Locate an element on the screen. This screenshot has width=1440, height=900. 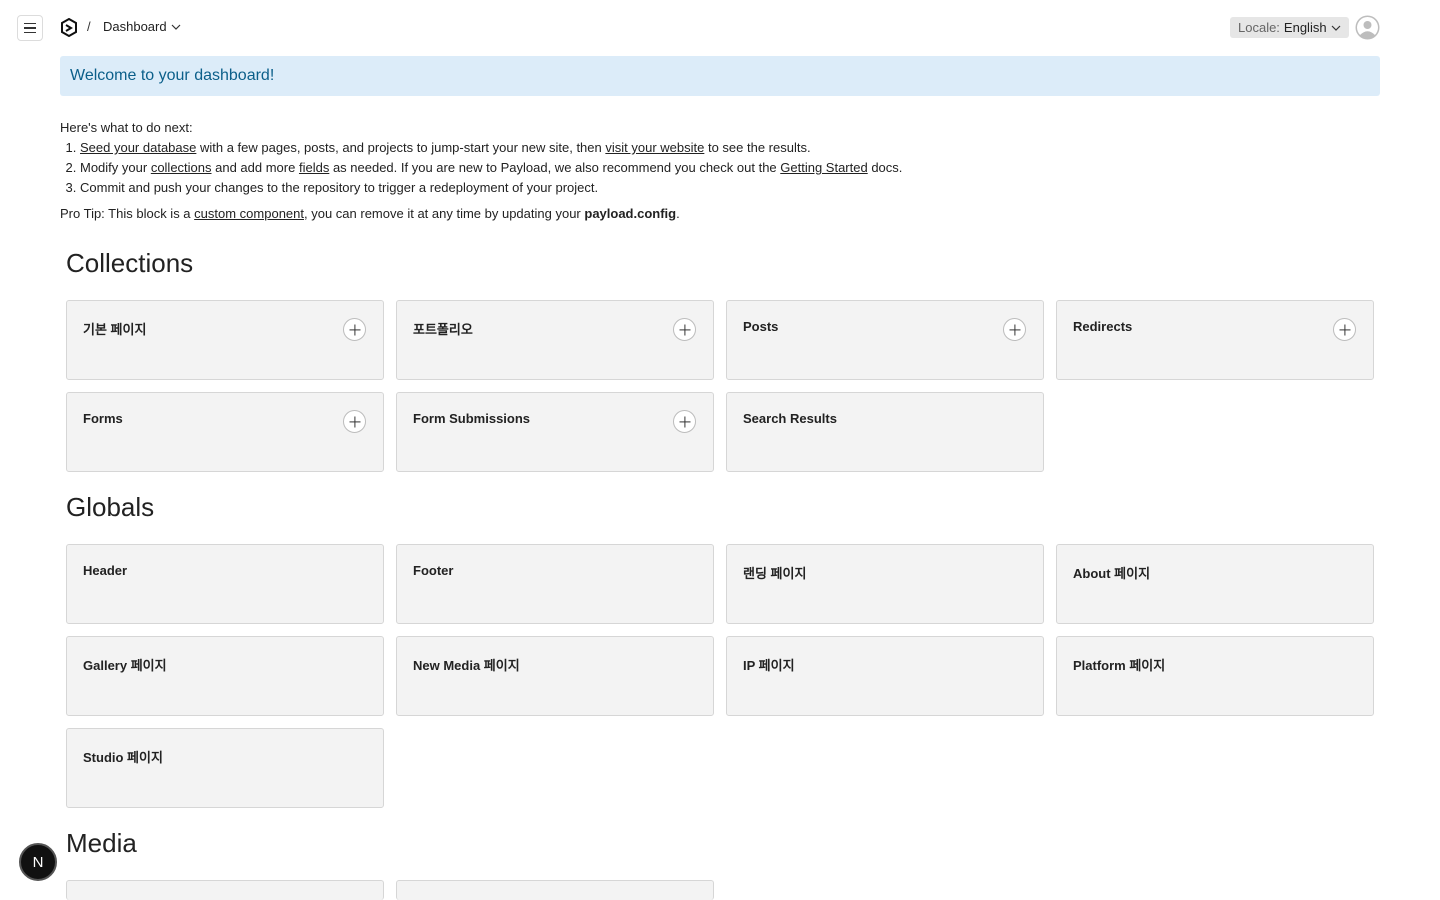
globals-heading: Globals is located at coordinates (110, 507).